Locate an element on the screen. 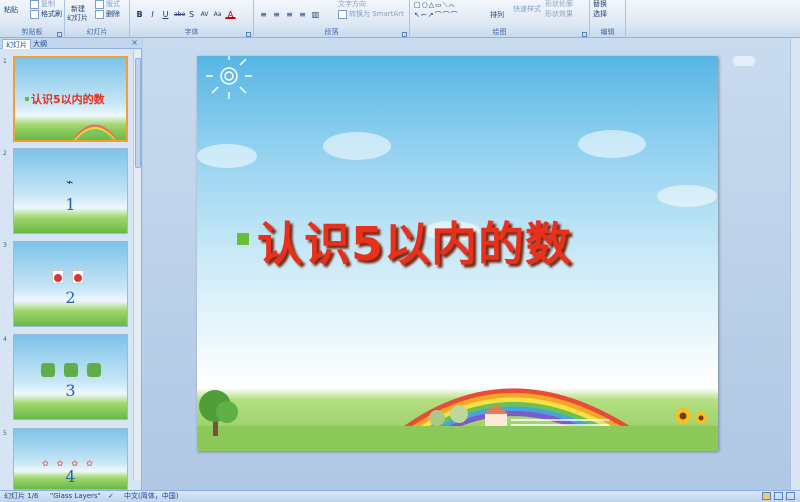  clipboard-group: 粘贴 复制 格式刷 剪贴板 is located at coordinates (32, 19).